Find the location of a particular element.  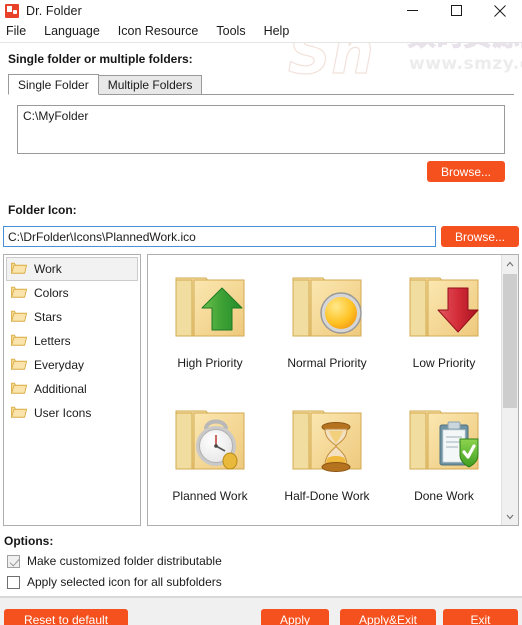

icon-item-label: Half-Done Work is located at coordinates (327, 496).